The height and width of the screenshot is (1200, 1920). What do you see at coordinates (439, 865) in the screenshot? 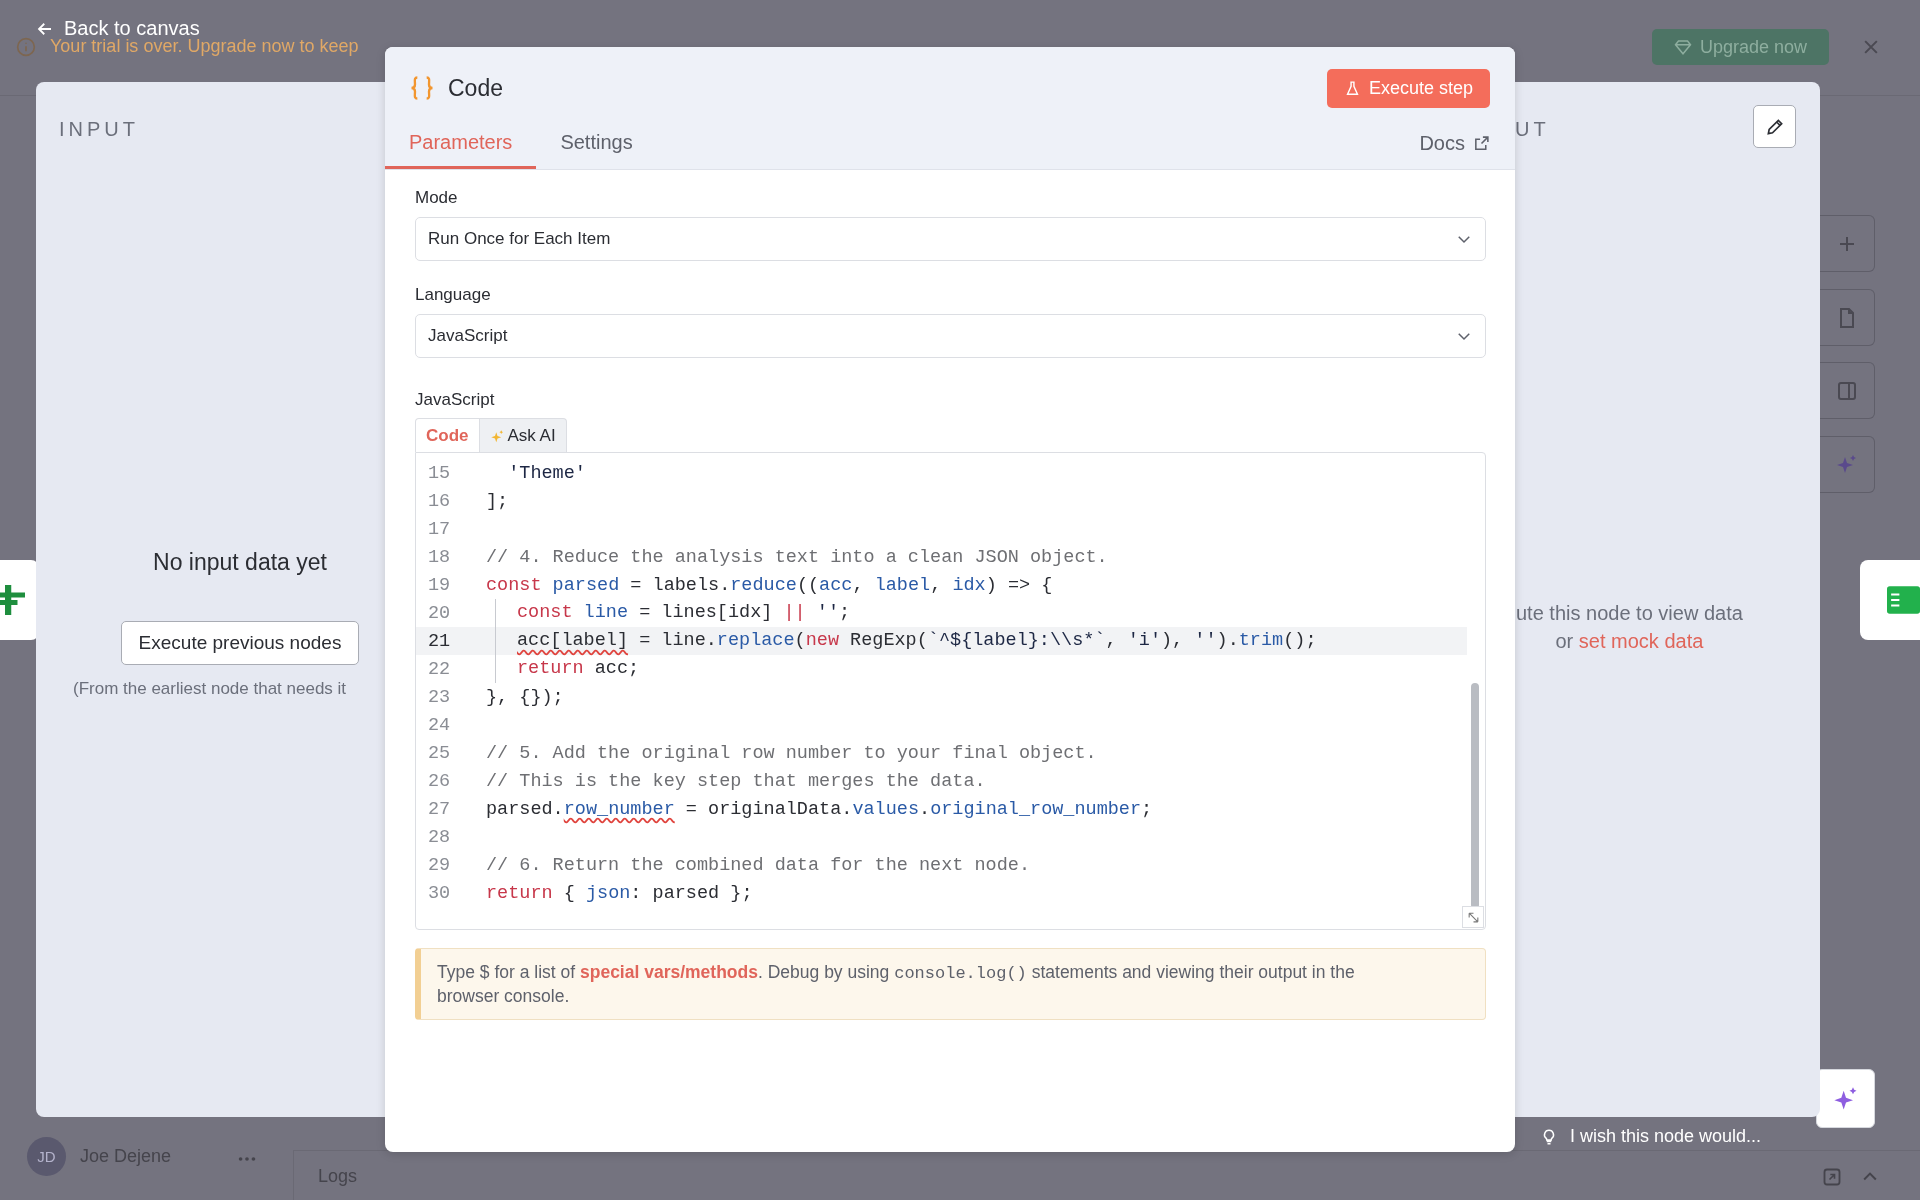
I see `line-number: 29` at bounding box center [439, 865].